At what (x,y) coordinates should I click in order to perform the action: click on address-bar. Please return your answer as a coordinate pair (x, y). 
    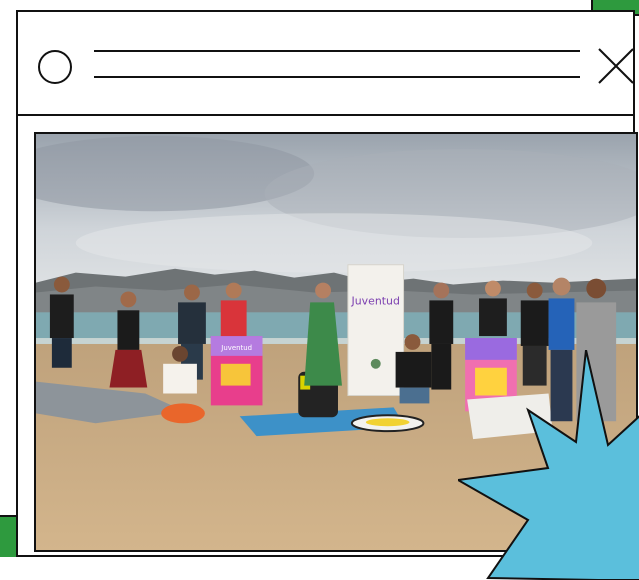
    Looking at the image, I should click on (337, 65).